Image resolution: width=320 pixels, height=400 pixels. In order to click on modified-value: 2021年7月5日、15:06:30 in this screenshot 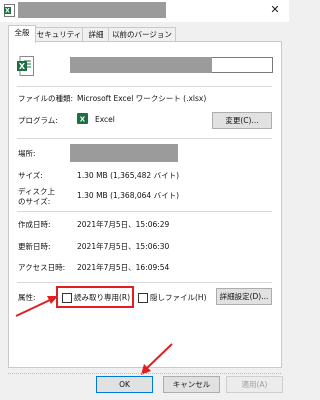, I will do `click(123, 246)`.